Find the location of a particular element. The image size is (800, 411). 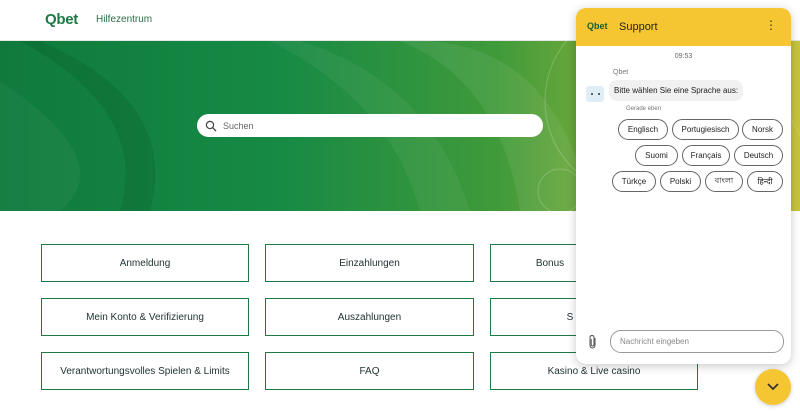

qbet-logo: Qbet is located at coordinates (61, 19).